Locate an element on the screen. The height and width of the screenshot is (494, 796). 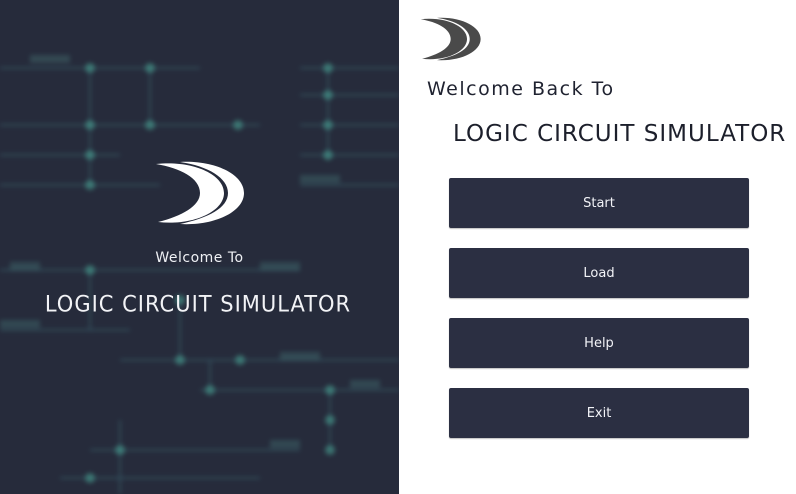
help-button: Help is located at coordinates (599, 343).